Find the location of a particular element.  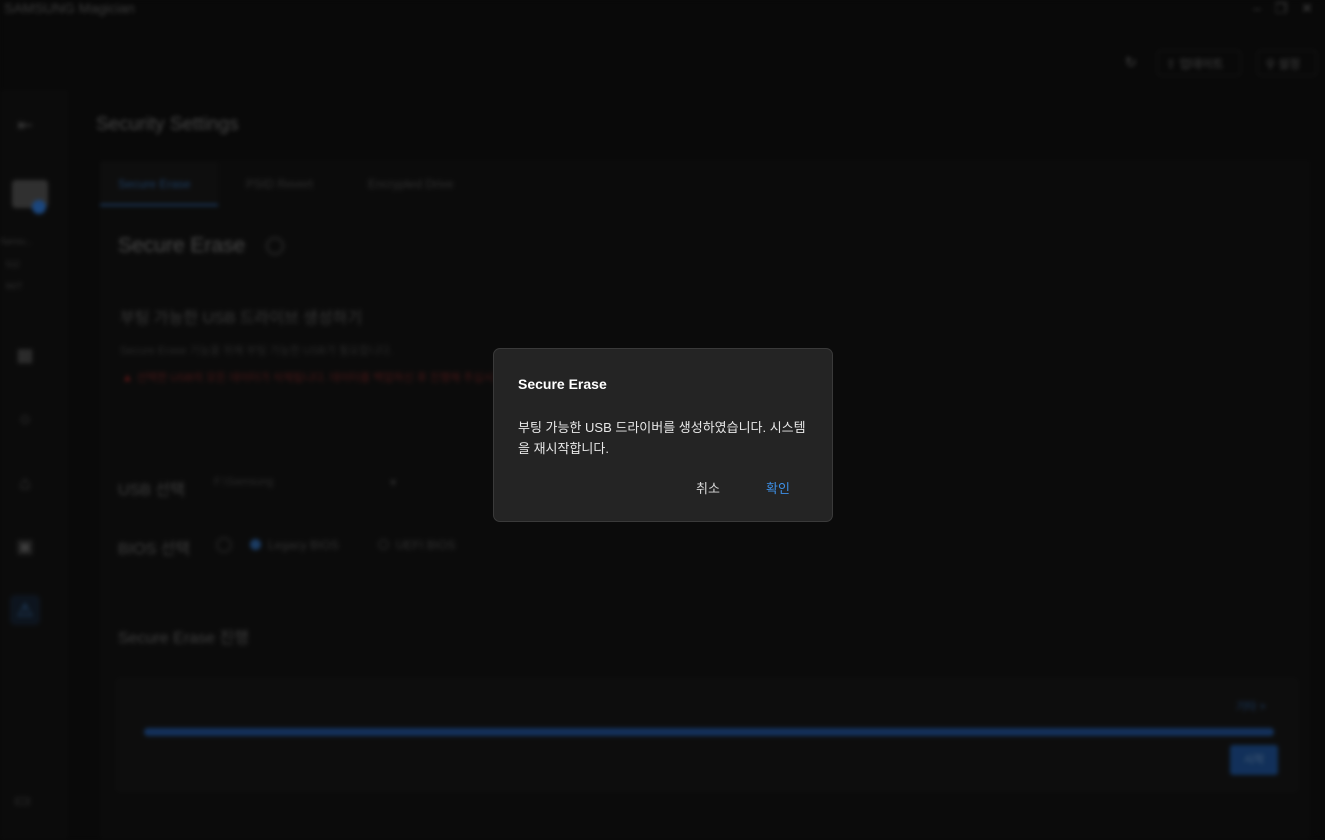

cancel-button: 취소 is located at coordinates (708, 489).